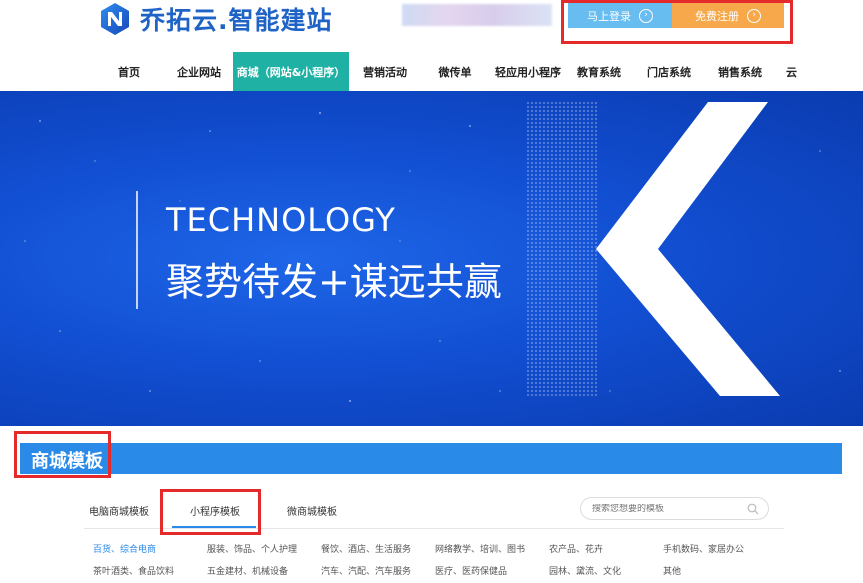  I want to click on category-item: 五金建材、机械设备, so click(247, 570).